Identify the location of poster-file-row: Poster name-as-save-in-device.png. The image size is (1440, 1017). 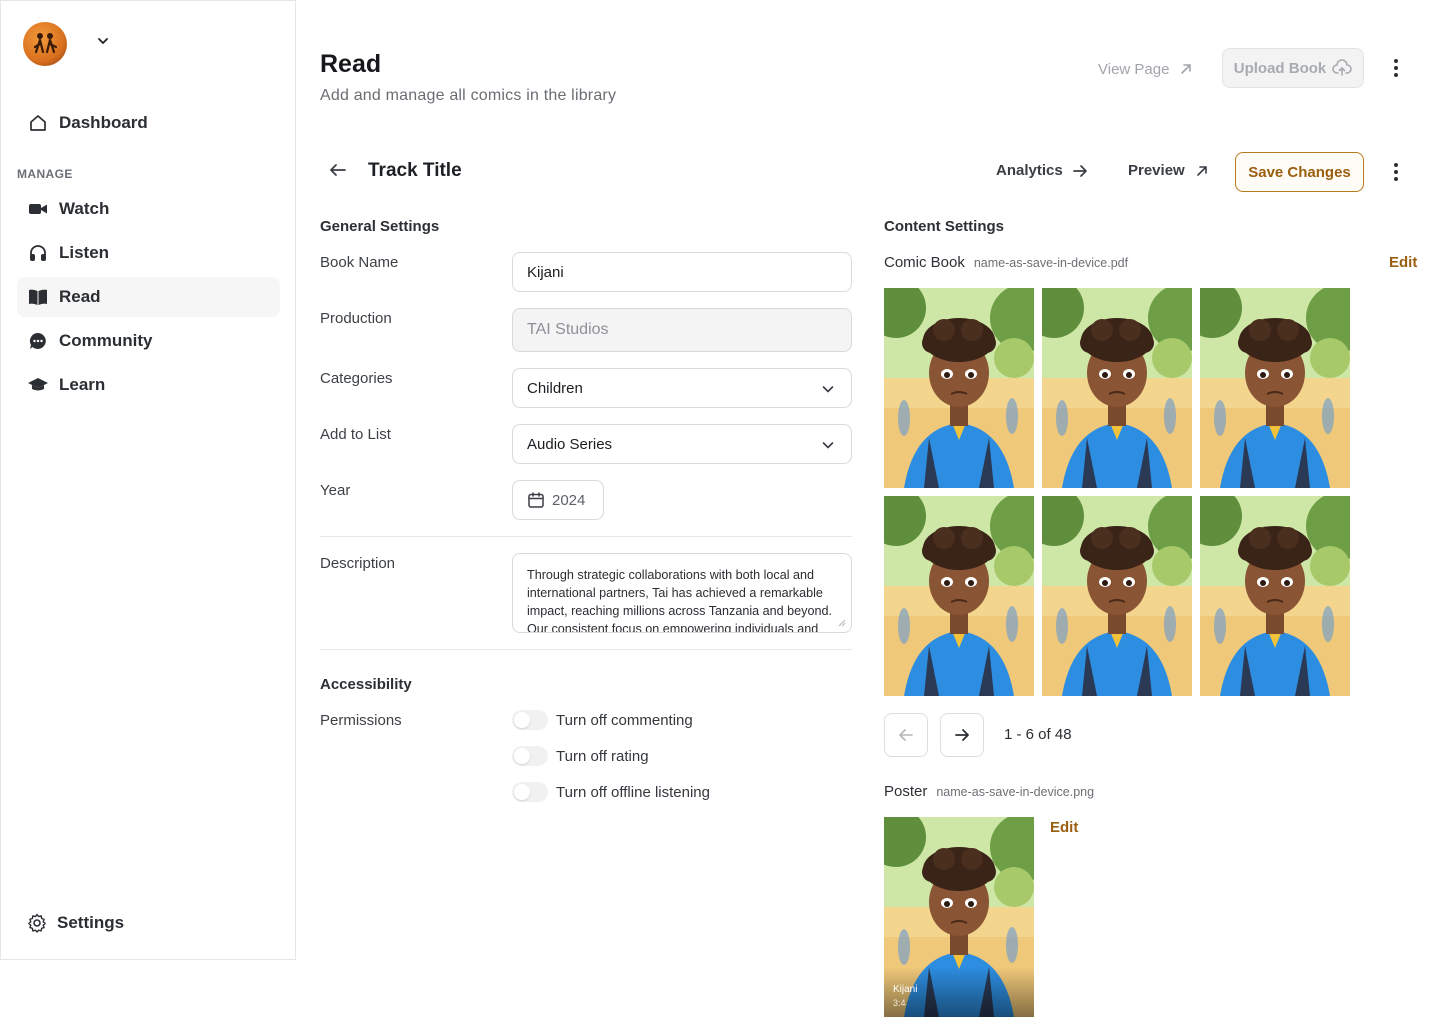
(989, 791).